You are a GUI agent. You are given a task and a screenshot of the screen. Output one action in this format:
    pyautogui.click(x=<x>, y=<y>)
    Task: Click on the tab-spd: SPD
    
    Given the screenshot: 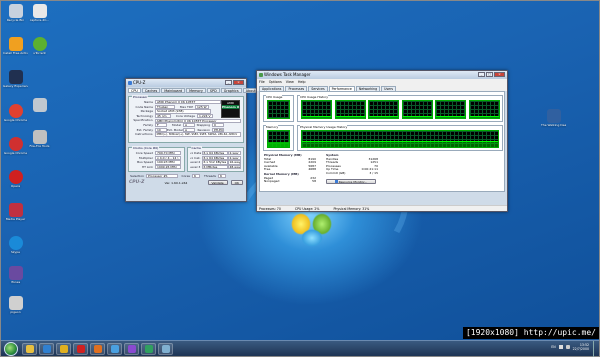 What is the action you would take?
    pyautogui.click(x=213, y=90)
    